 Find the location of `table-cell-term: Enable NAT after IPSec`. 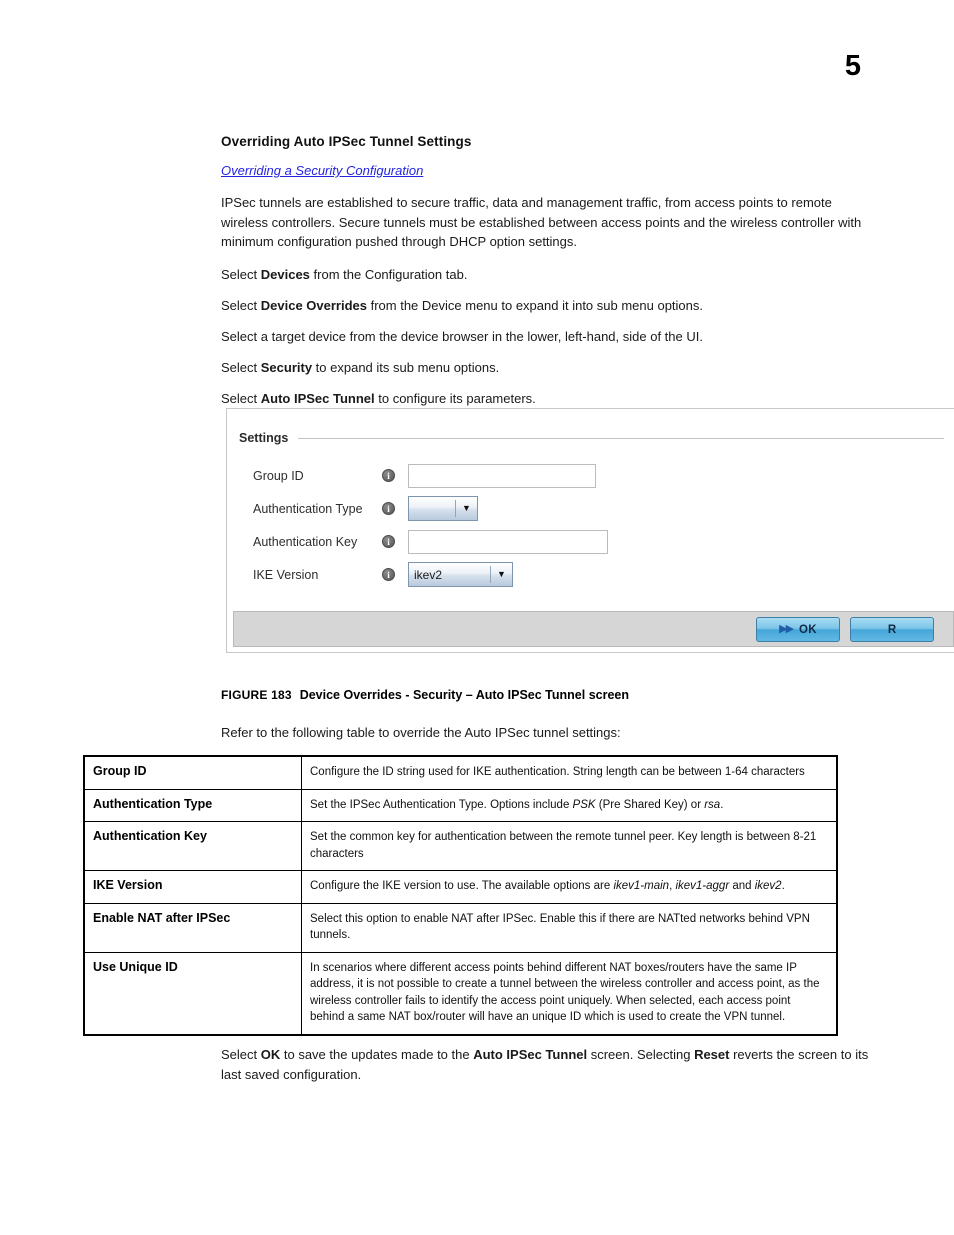

table-cell-term: Enable NAT after IPSec is located at coordinates (192, 927).